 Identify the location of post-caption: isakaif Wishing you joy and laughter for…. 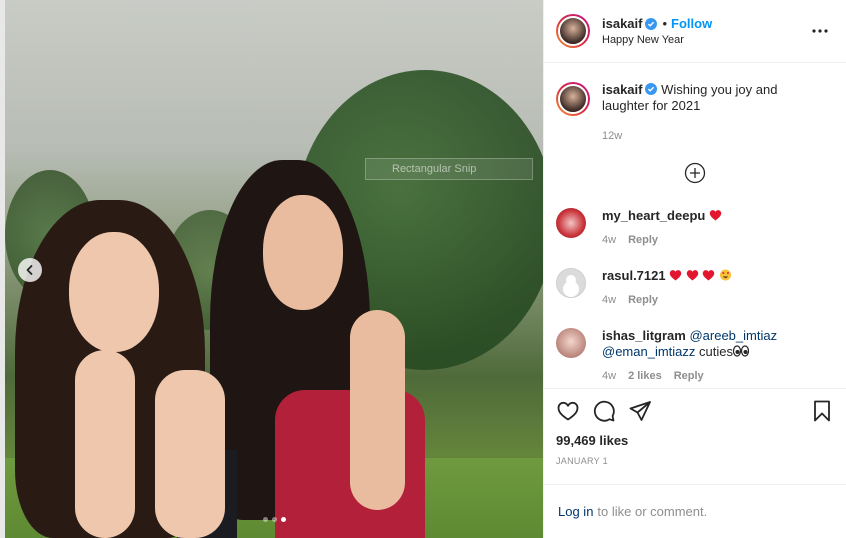
(695, 103).